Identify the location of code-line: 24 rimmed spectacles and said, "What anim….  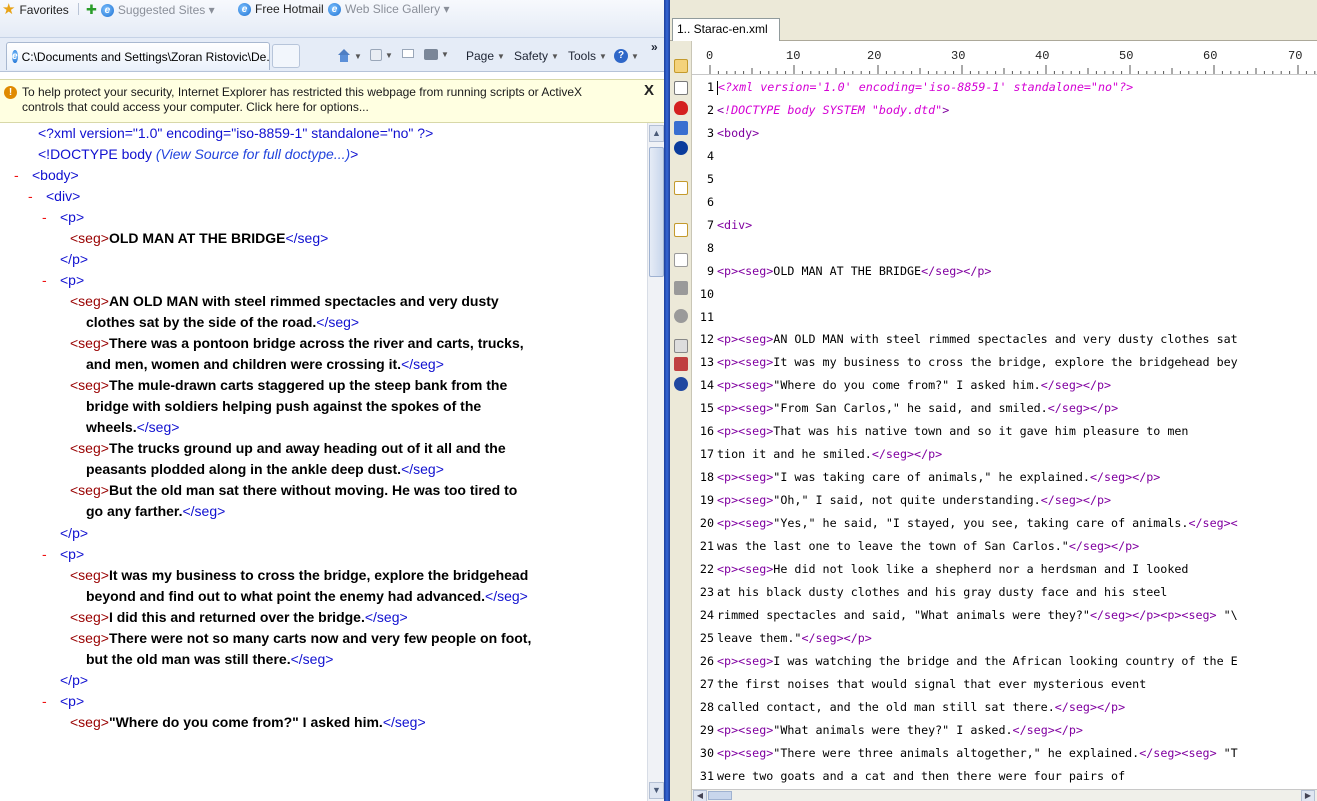
(965, 615).